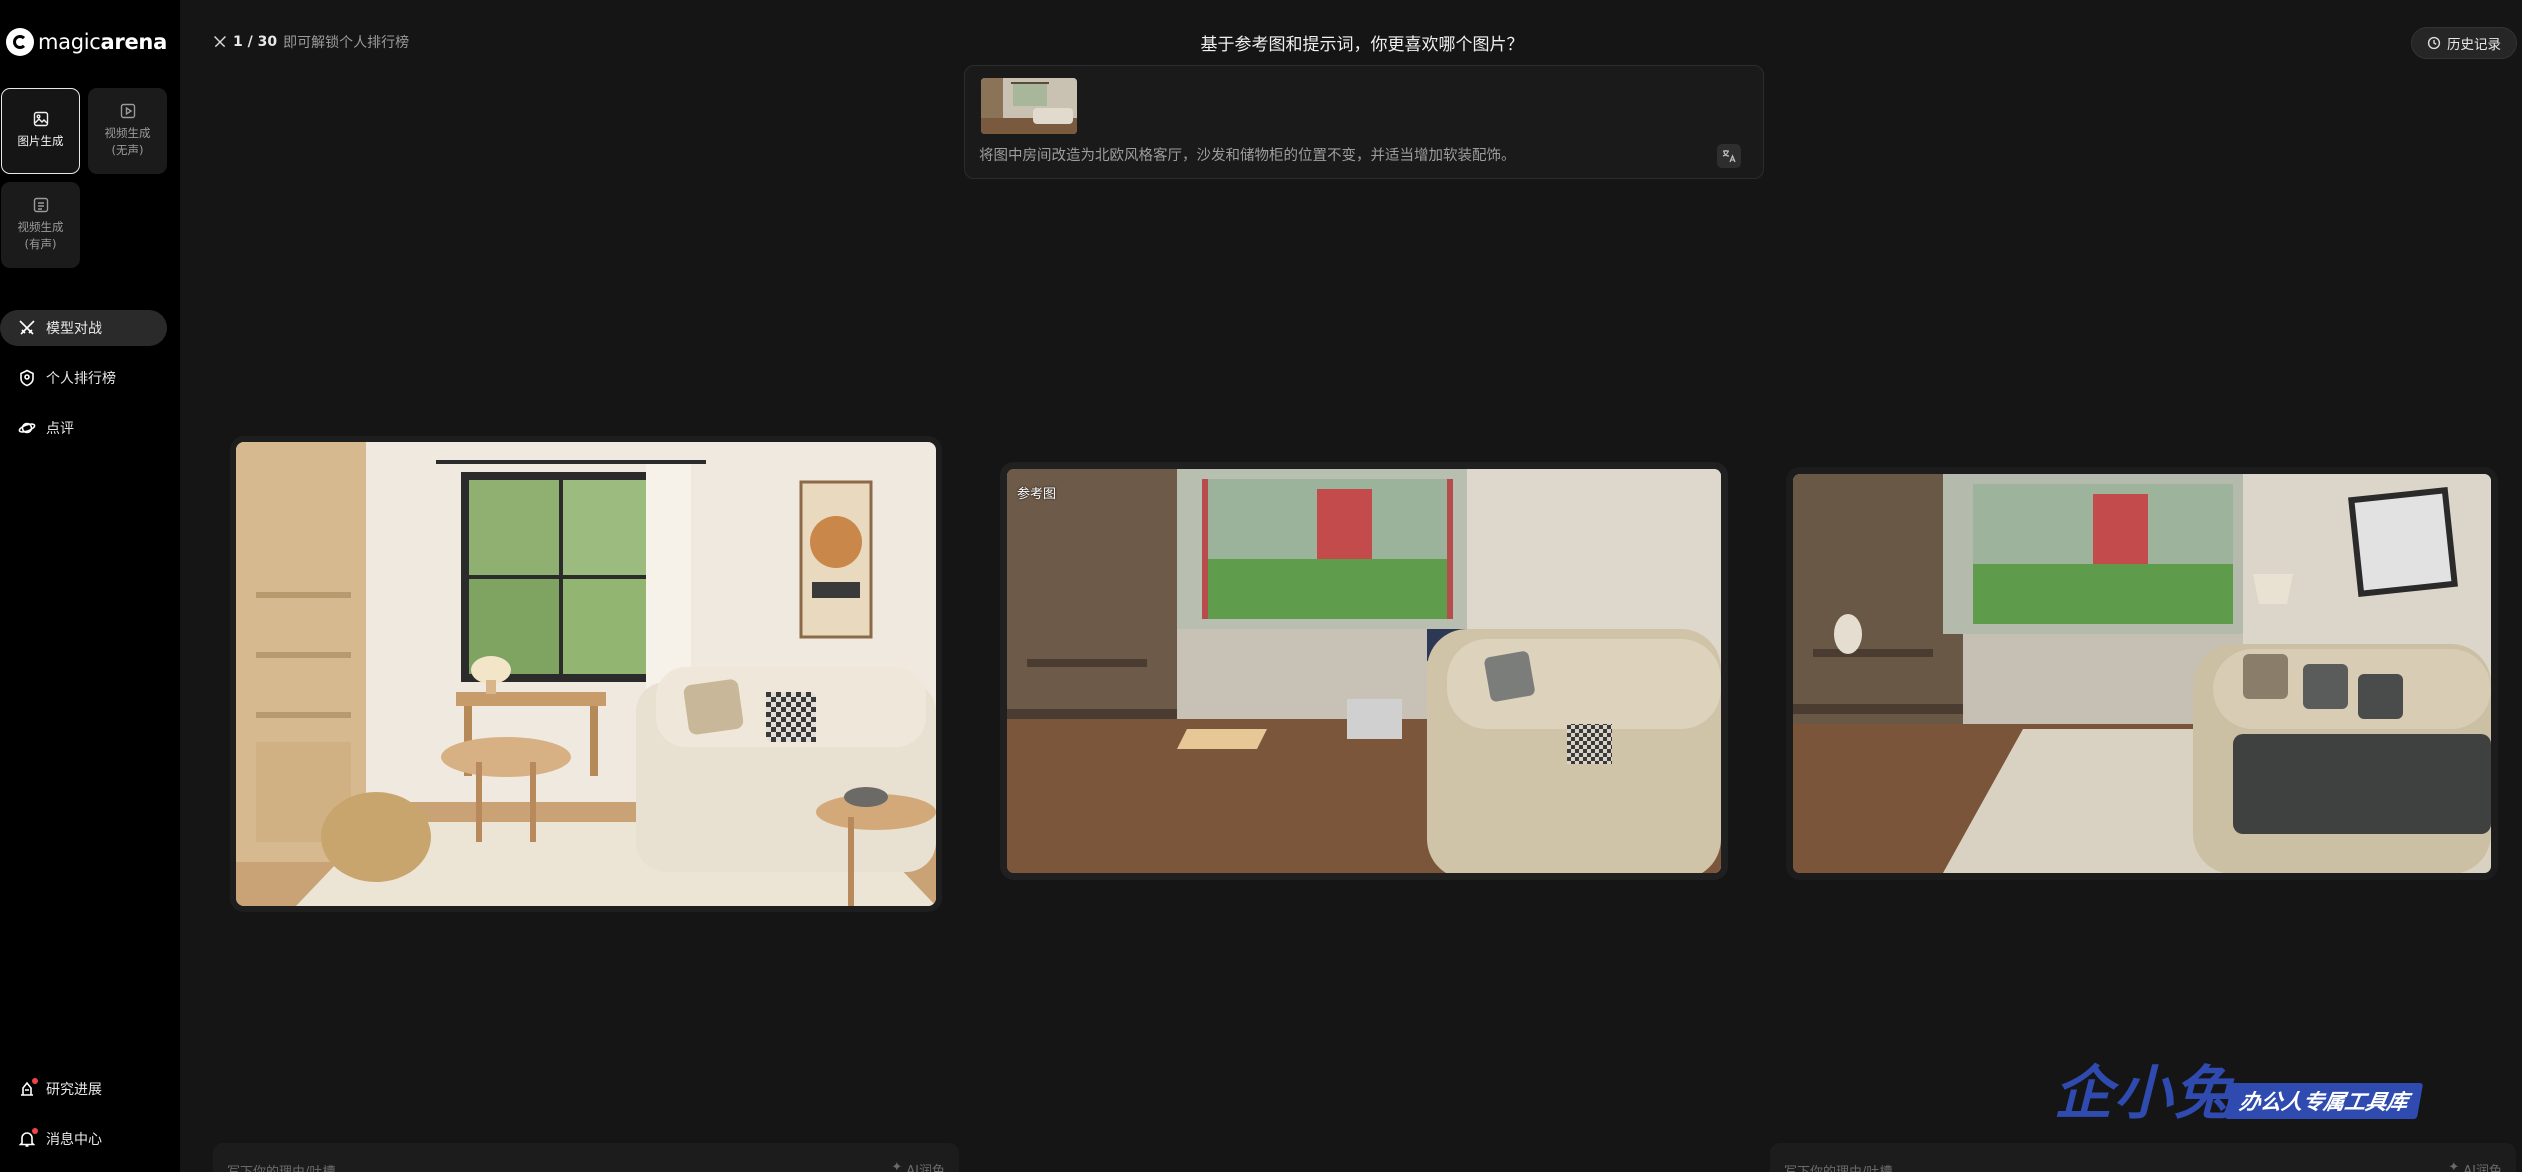 This screenshot has height=1172, width=2522. I want to click on nav-personal-ranking: 个人排行榜, so click(83, 378).